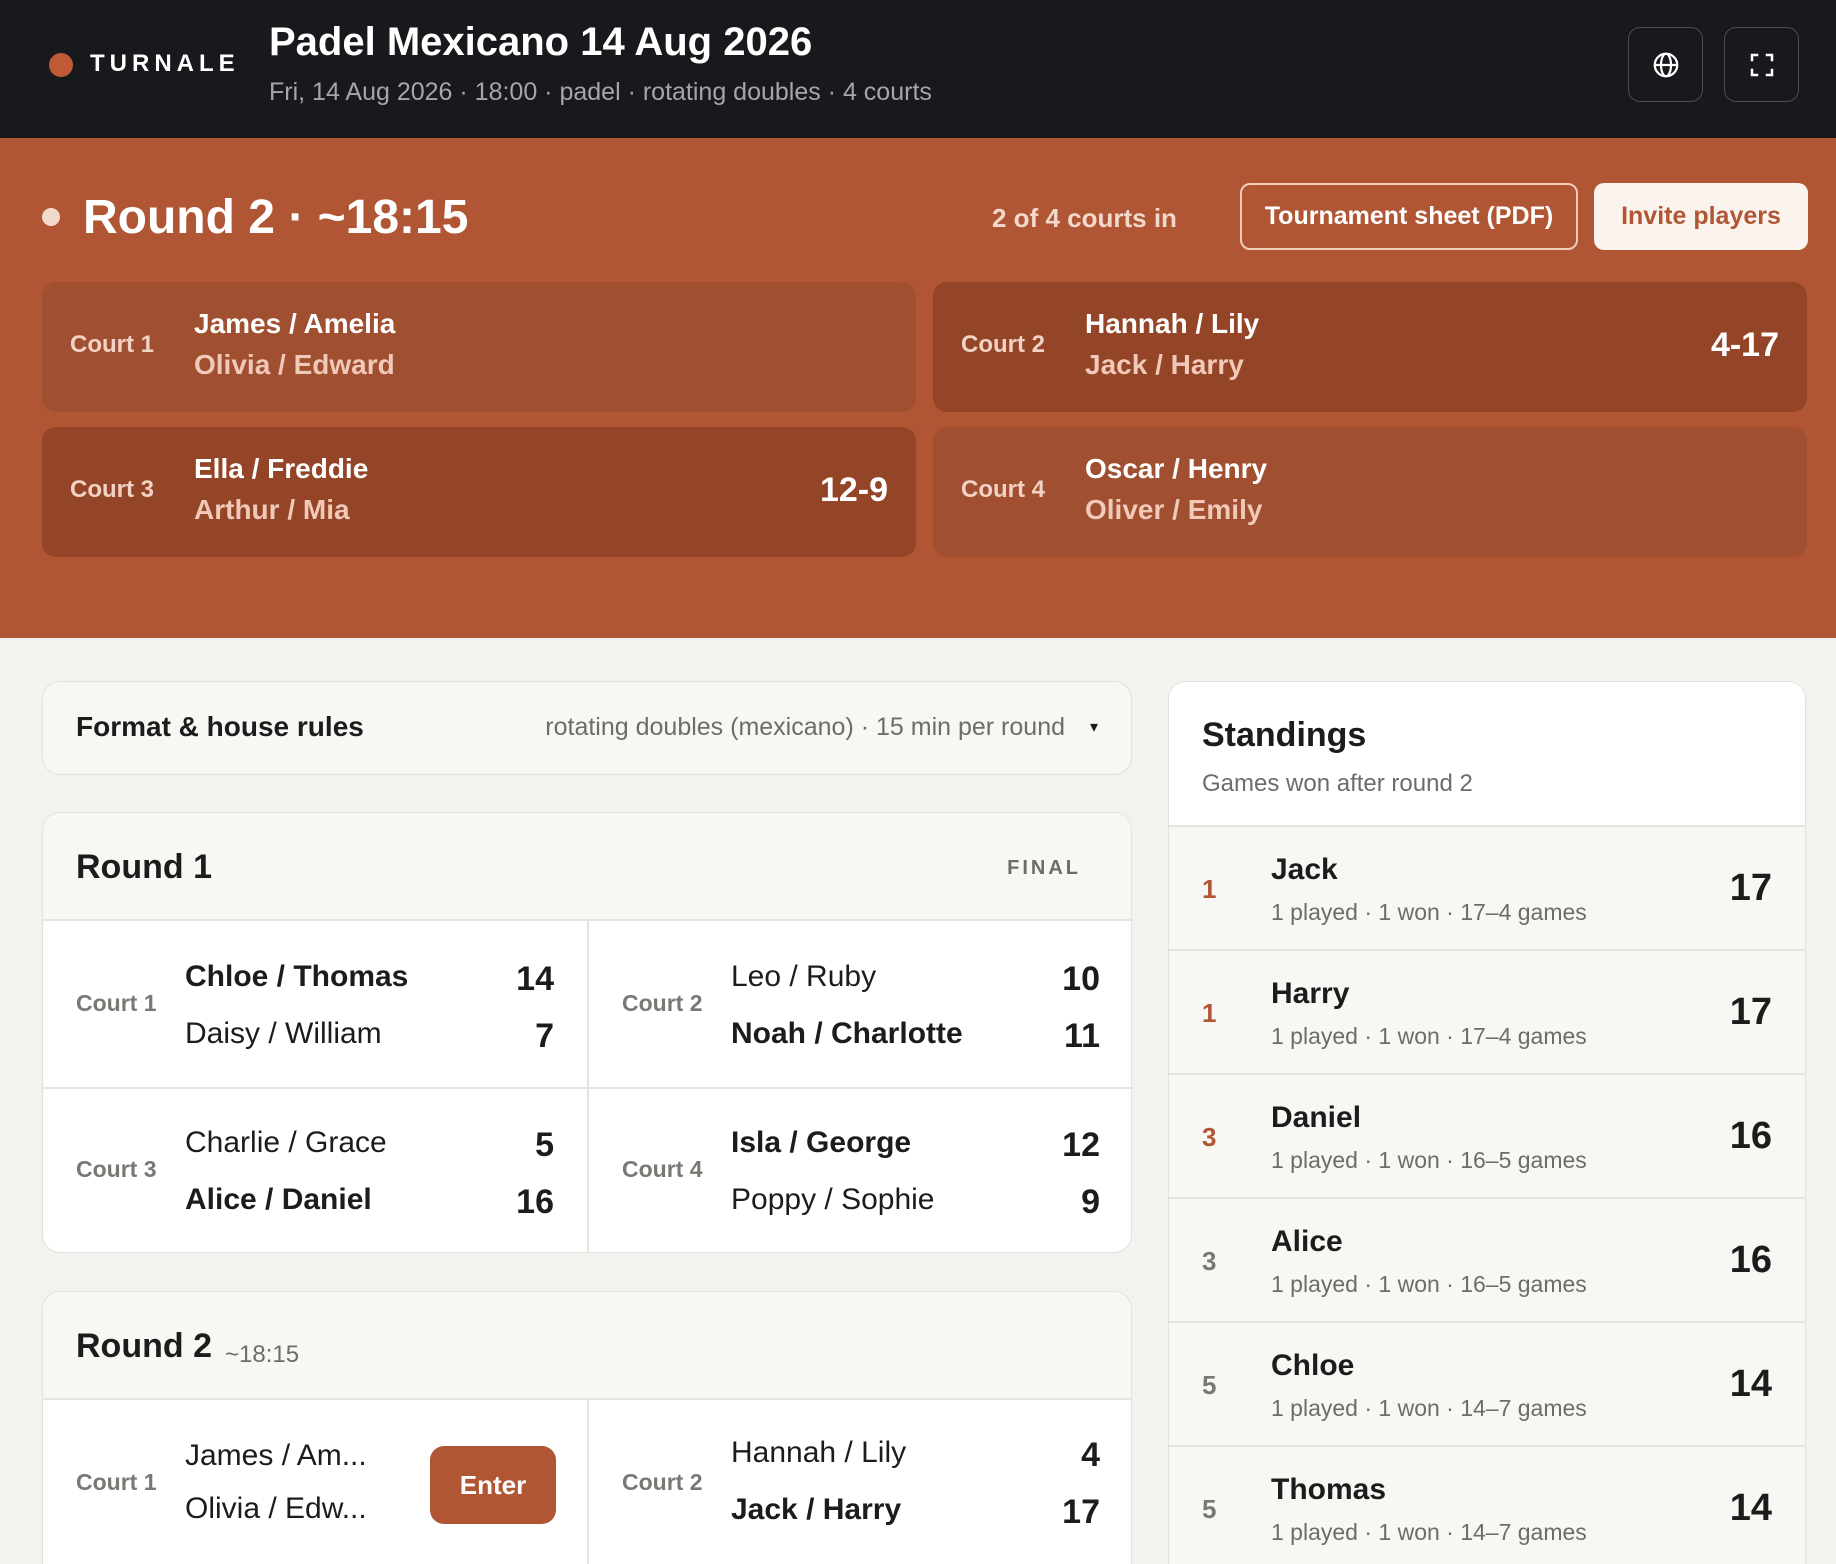 The image size is (1836, 1564). Describe the element at coordinates (544, 1145) in the screenshot. I see `score-one: 5` at that location.